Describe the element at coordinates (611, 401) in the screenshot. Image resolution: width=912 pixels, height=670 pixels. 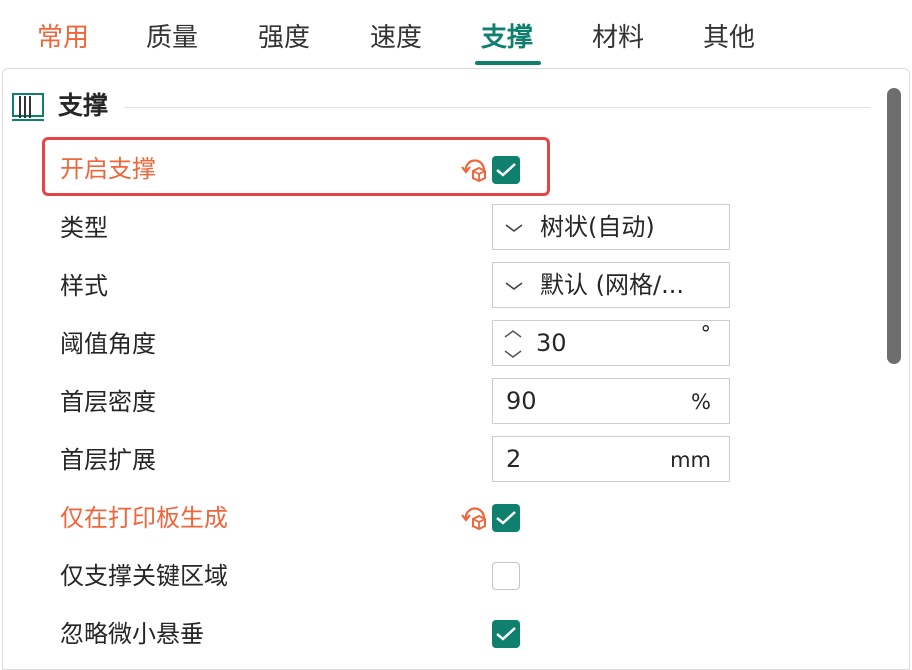
I see `first-layer-density-input: 90 %` at that location.